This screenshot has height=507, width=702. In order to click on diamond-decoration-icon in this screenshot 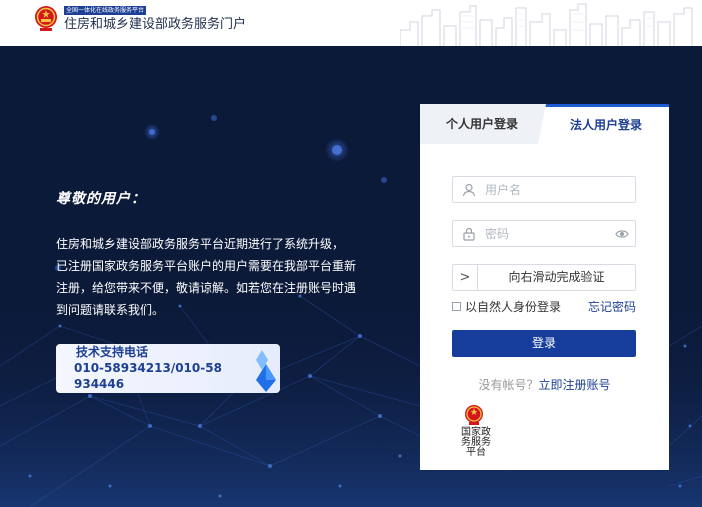, I will do `click(266, 371)`.